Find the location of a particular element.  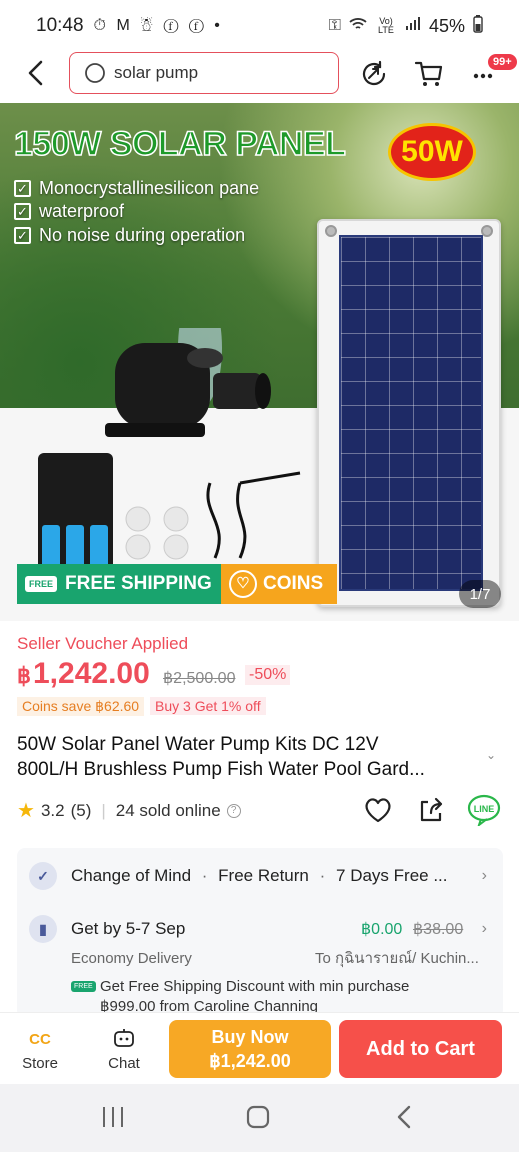

feature-2: ✓ waterproof is located at coordinates (69, 211).